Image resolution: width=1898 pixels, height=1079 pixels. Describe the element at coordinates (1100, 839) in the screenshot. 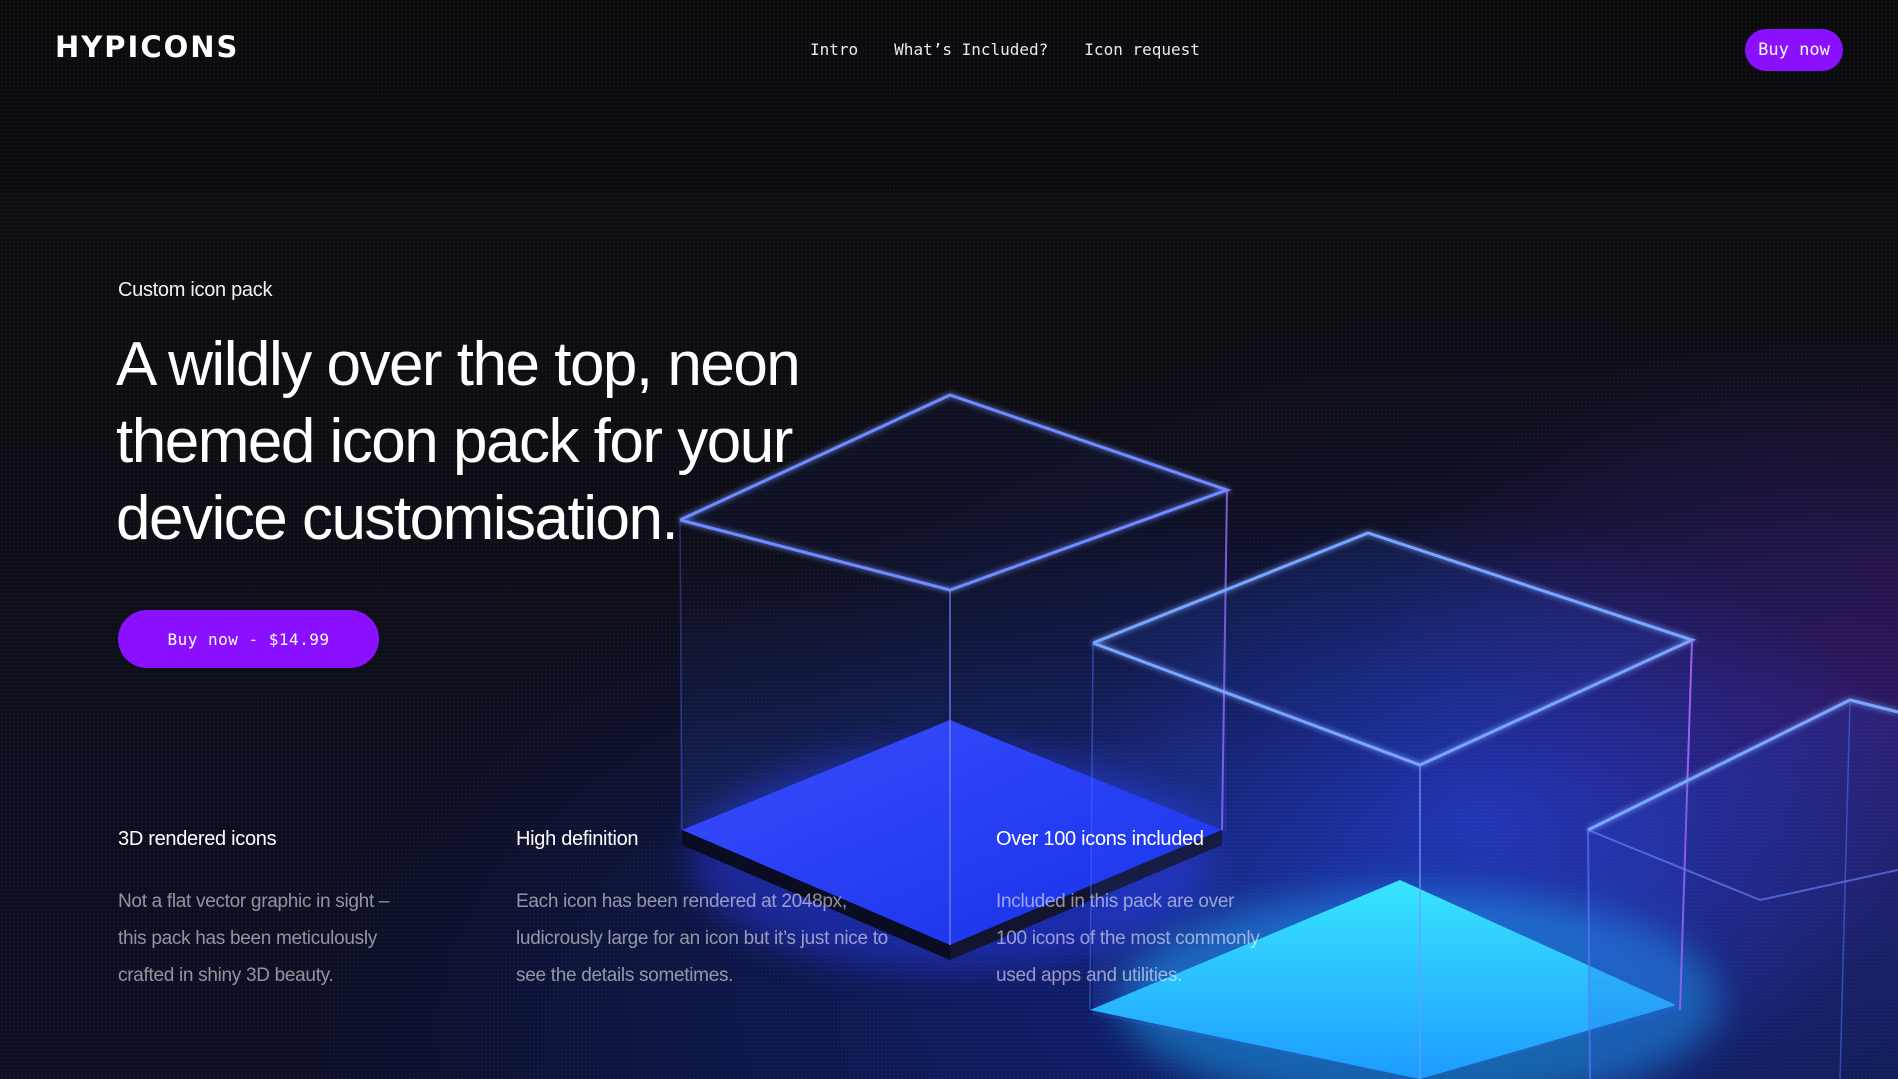

I see `feature-title: Over 100 icons included` at that location.